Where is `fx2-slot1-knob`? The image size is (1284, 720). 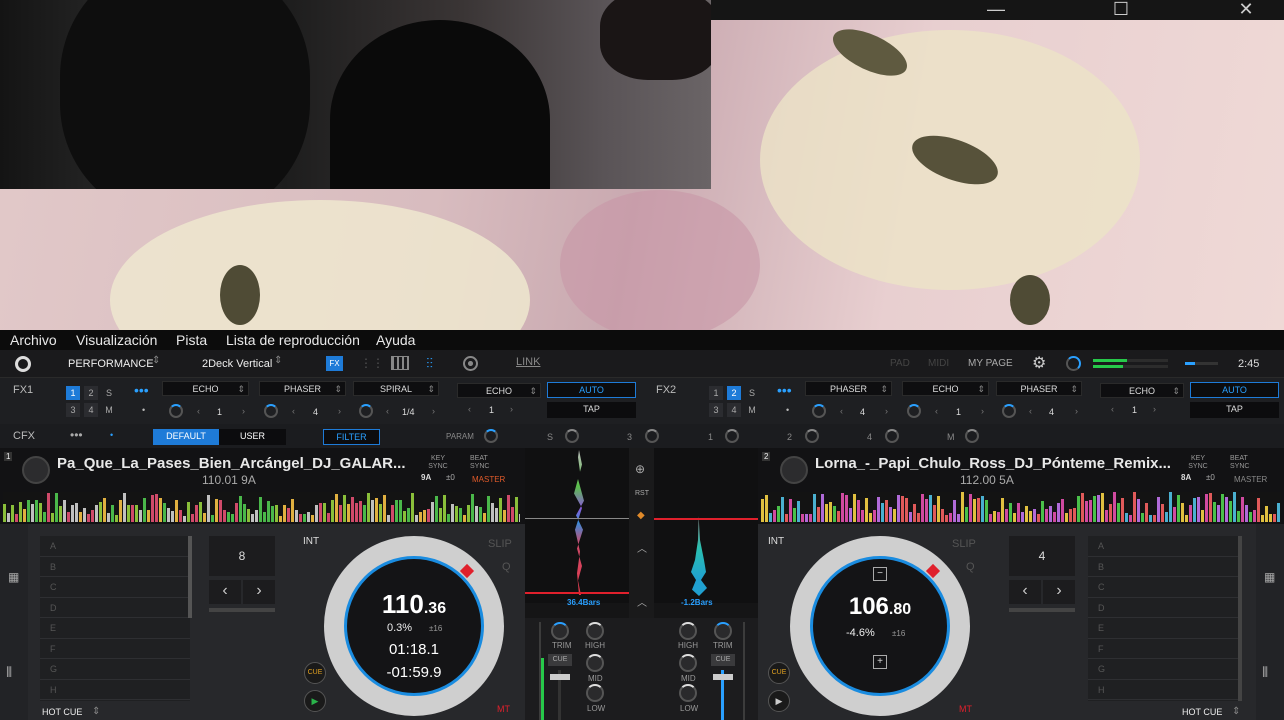
fx2-slot1-knob is located at coordinates (819, 411).